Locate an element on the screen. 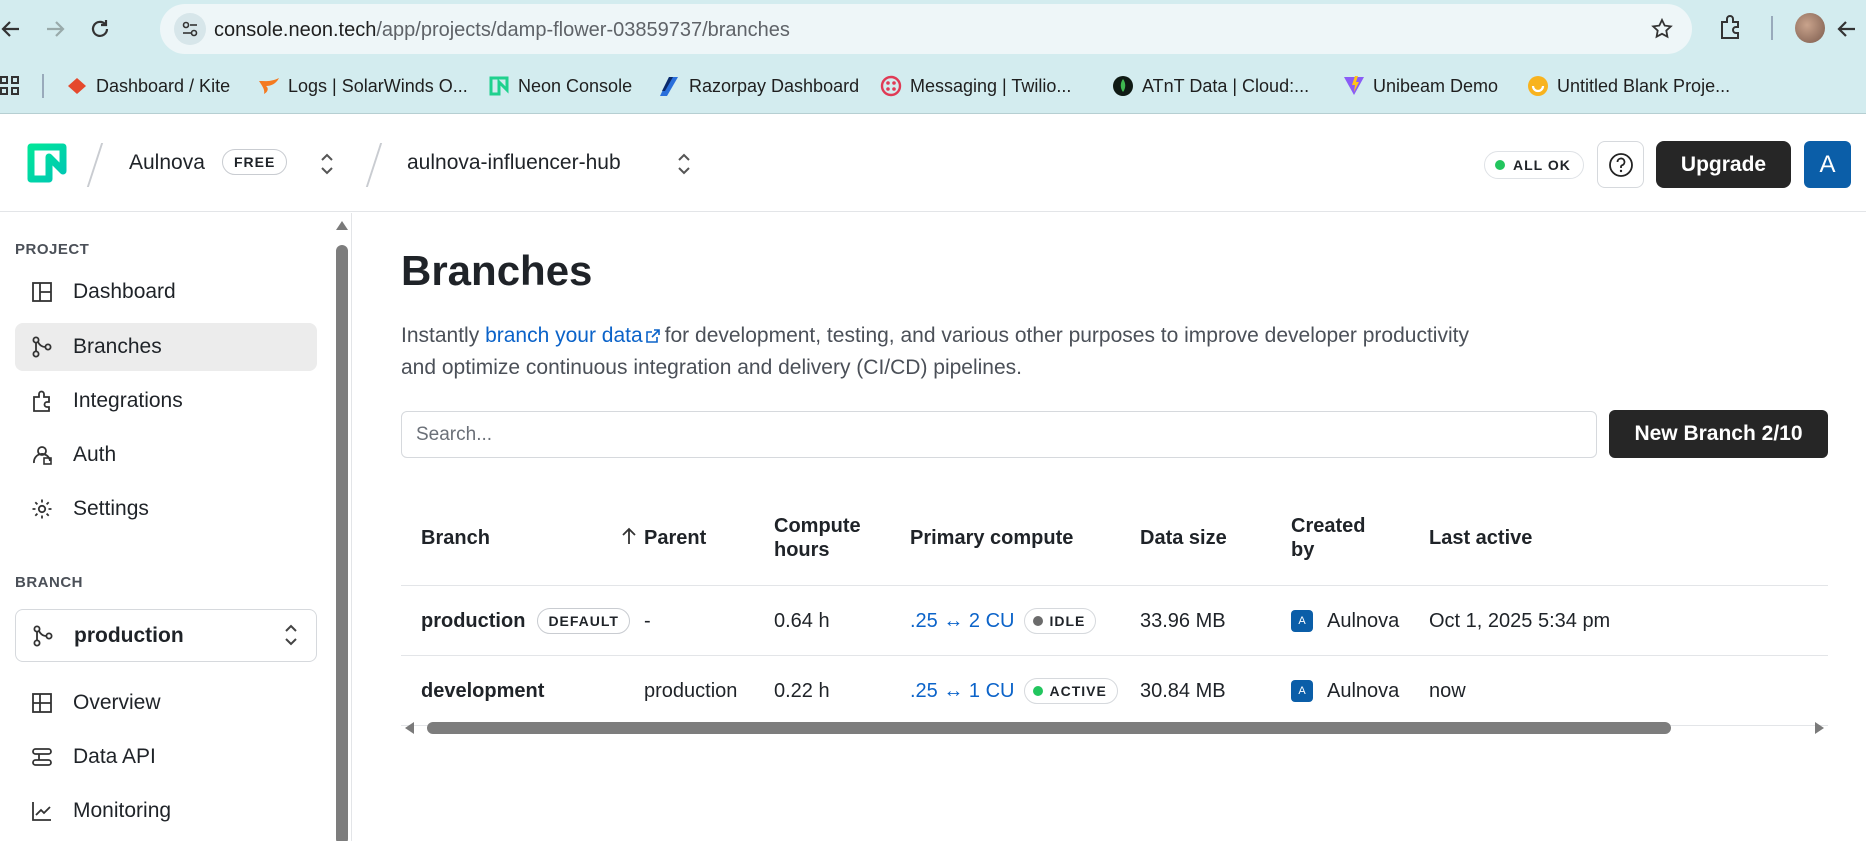  apps-grid-icon is located at coordinates (11, 89).